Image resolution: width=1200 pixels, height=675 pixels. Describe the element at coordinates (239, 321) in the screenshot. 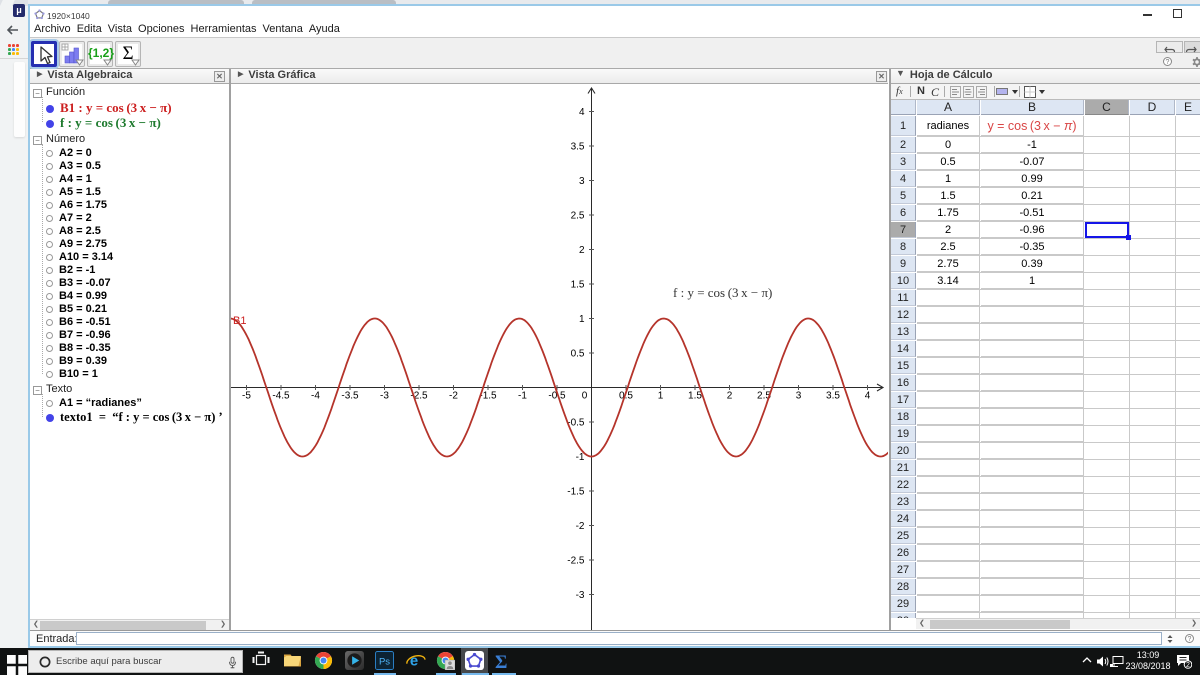

I see `svg-text: B1` at that location.